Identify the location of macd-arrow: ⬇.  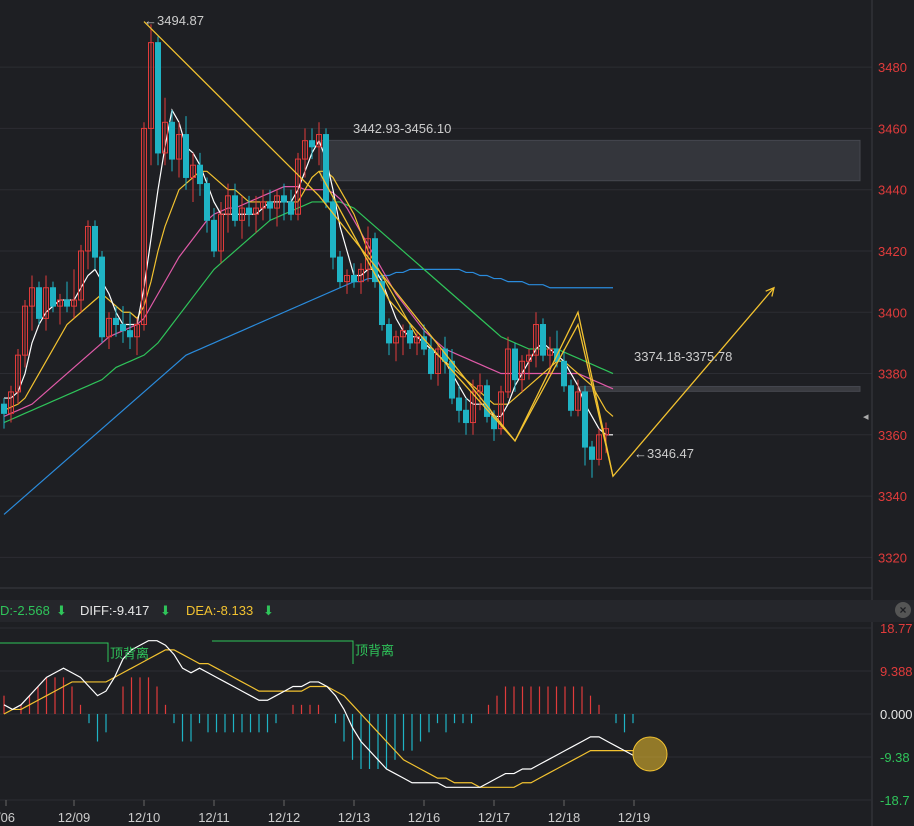
(61, 610).